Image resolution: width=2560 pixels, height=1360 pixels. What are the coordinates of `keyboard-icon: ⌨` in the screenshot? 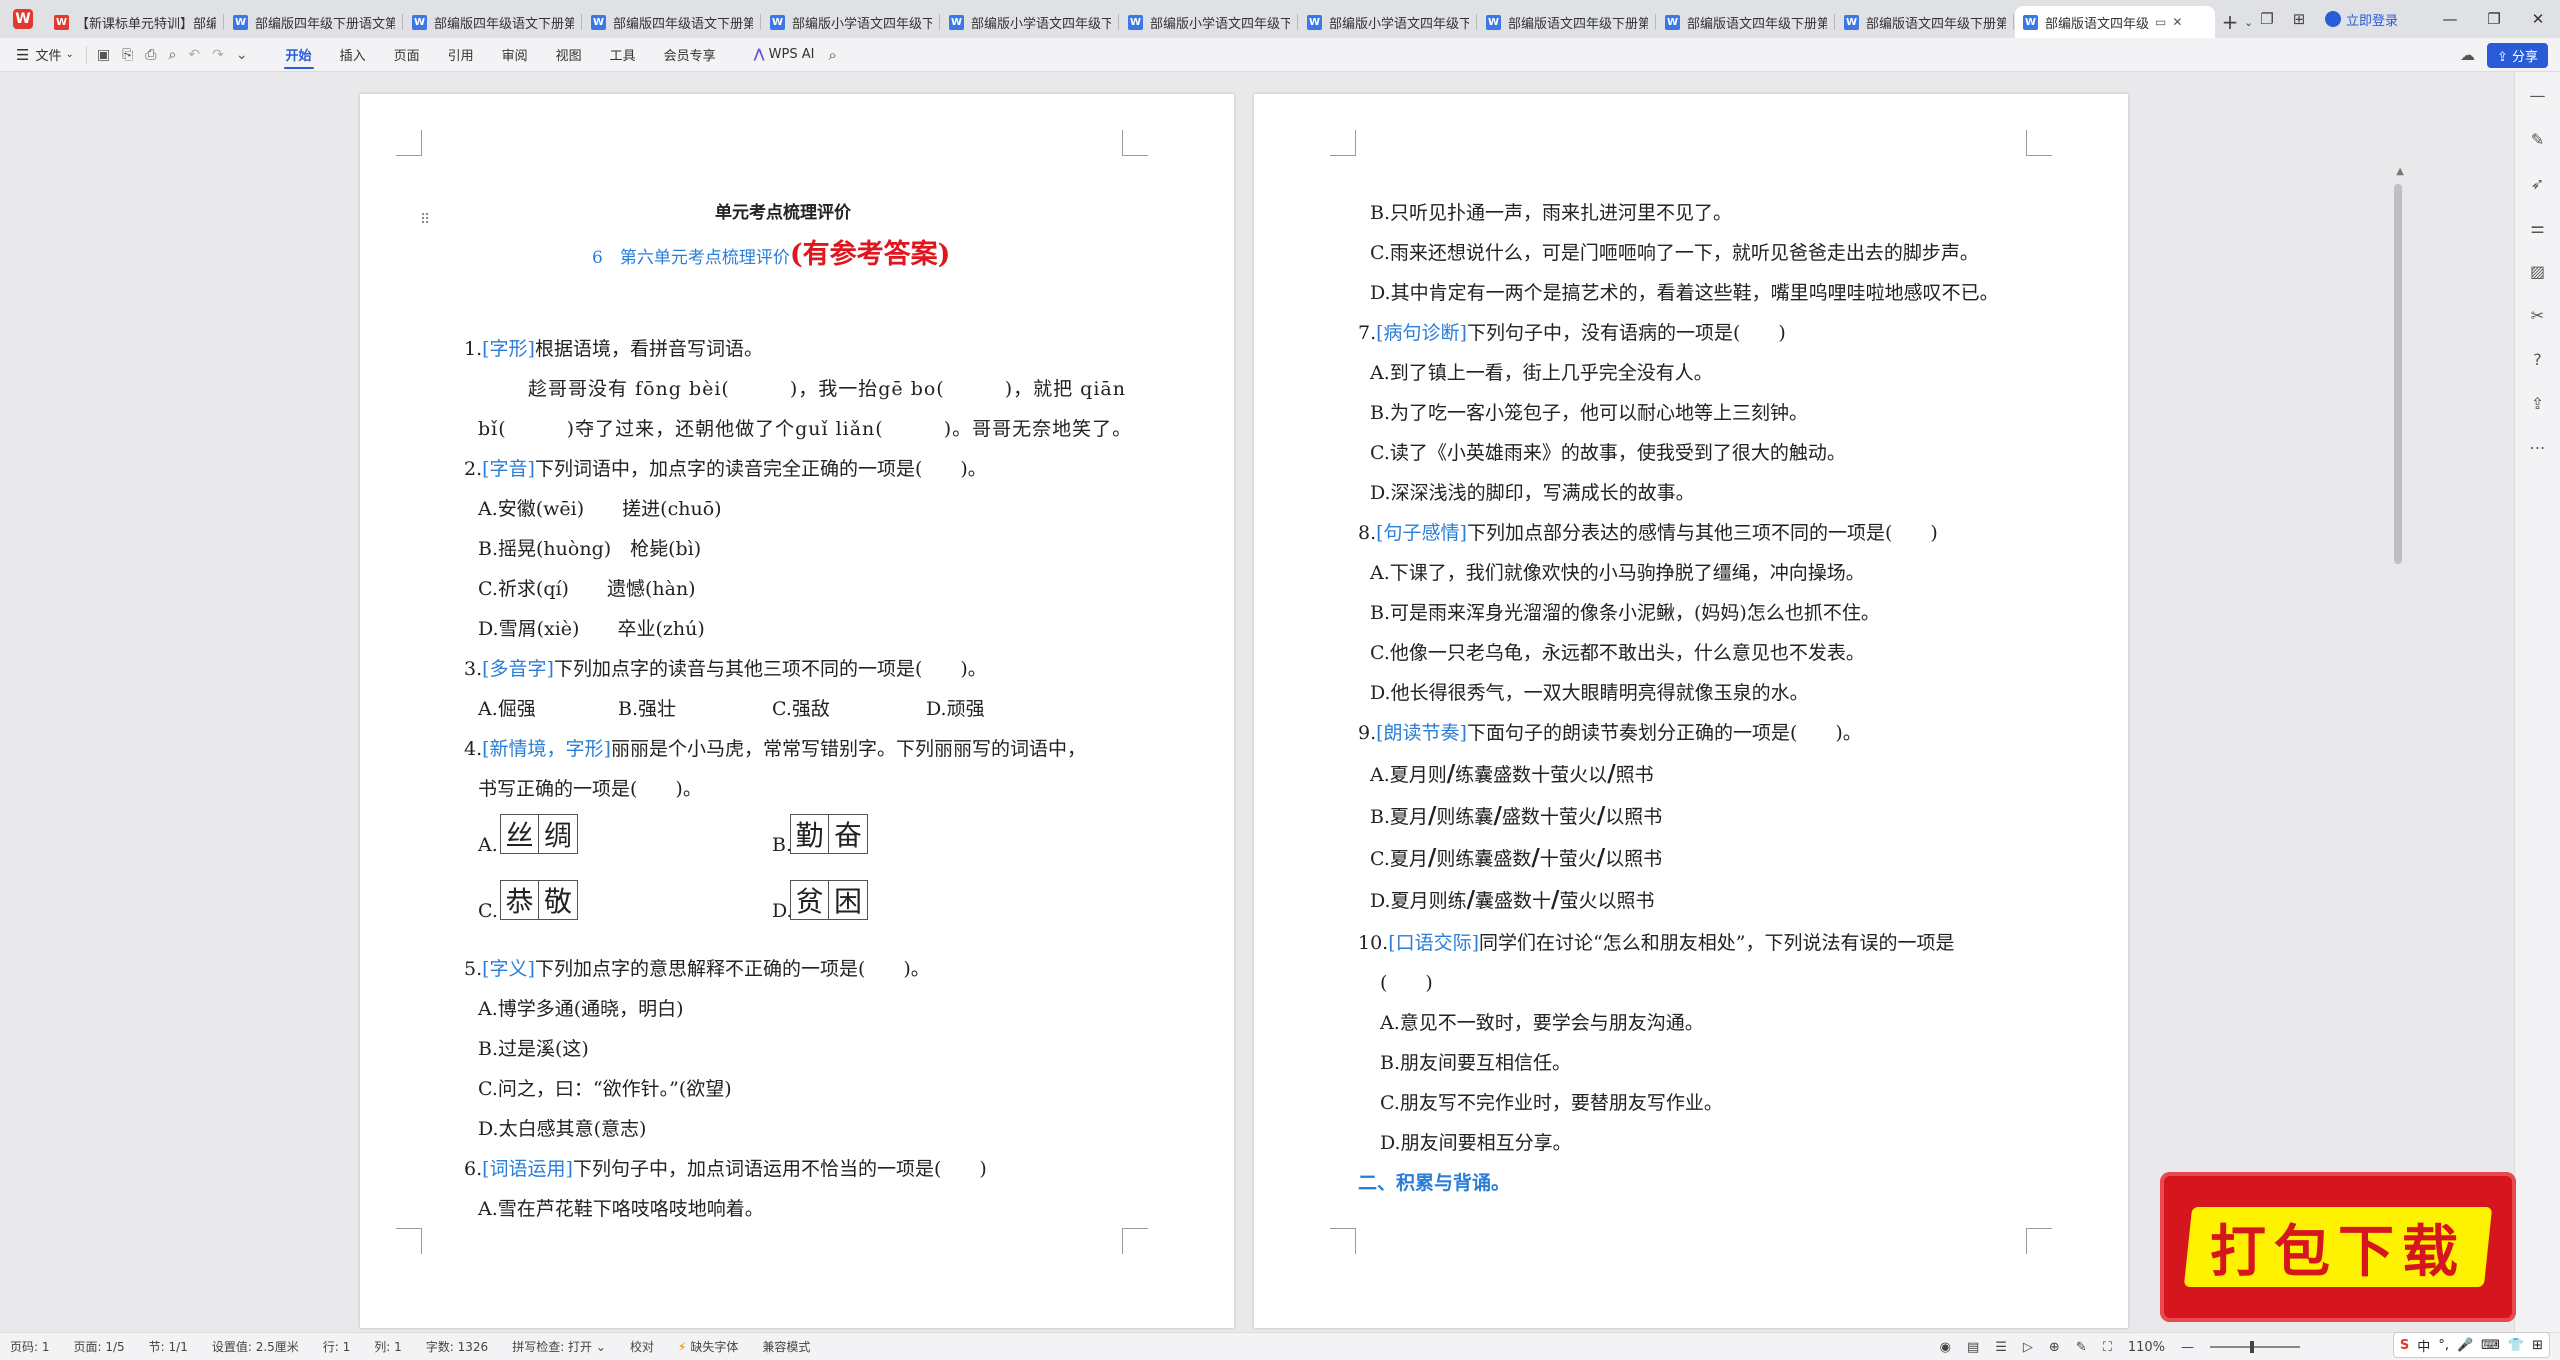 It's located at (2490, 1345).